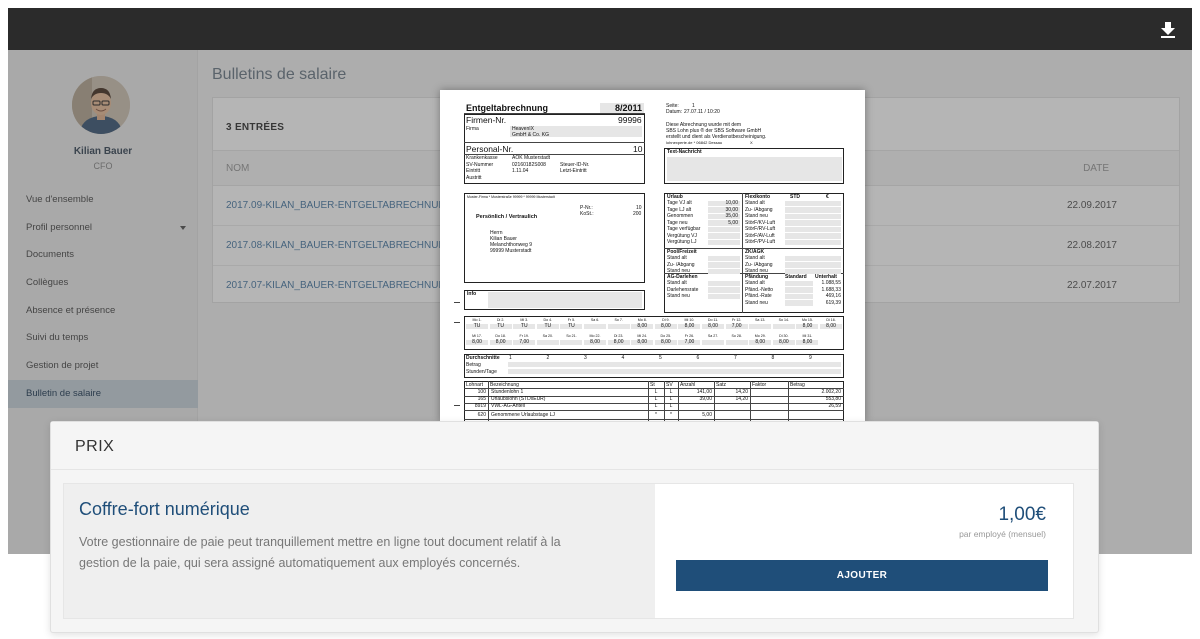  I want to click on page-title: Bulletins de salaire, so click(279, 74).